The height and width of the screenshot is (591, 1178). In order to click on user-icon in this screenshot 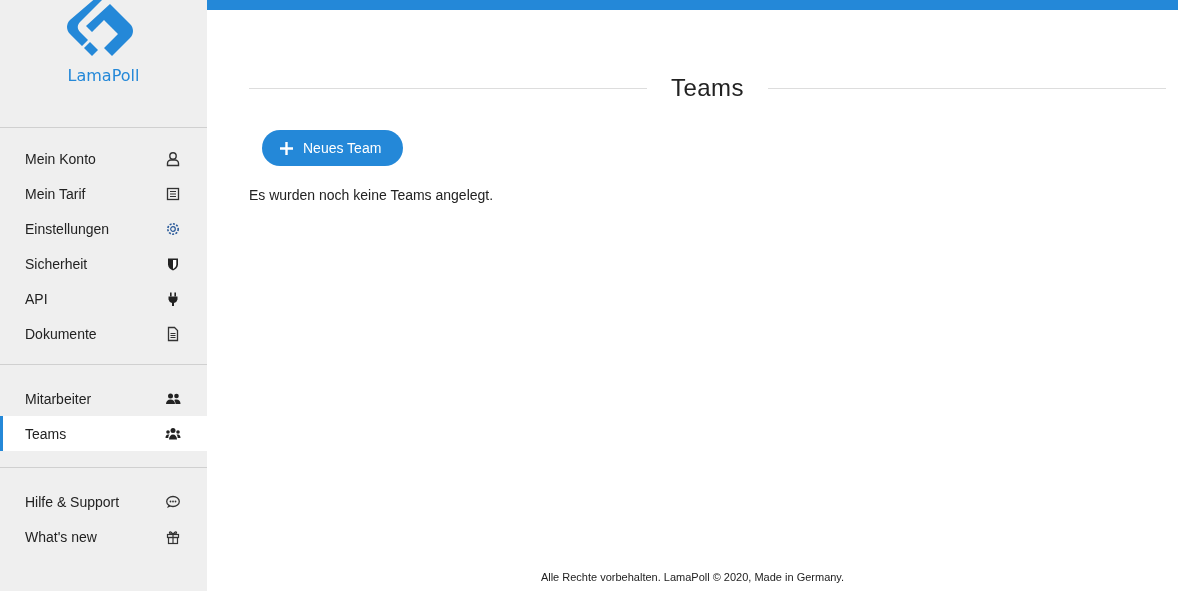, I will do `click(173, 158)`.